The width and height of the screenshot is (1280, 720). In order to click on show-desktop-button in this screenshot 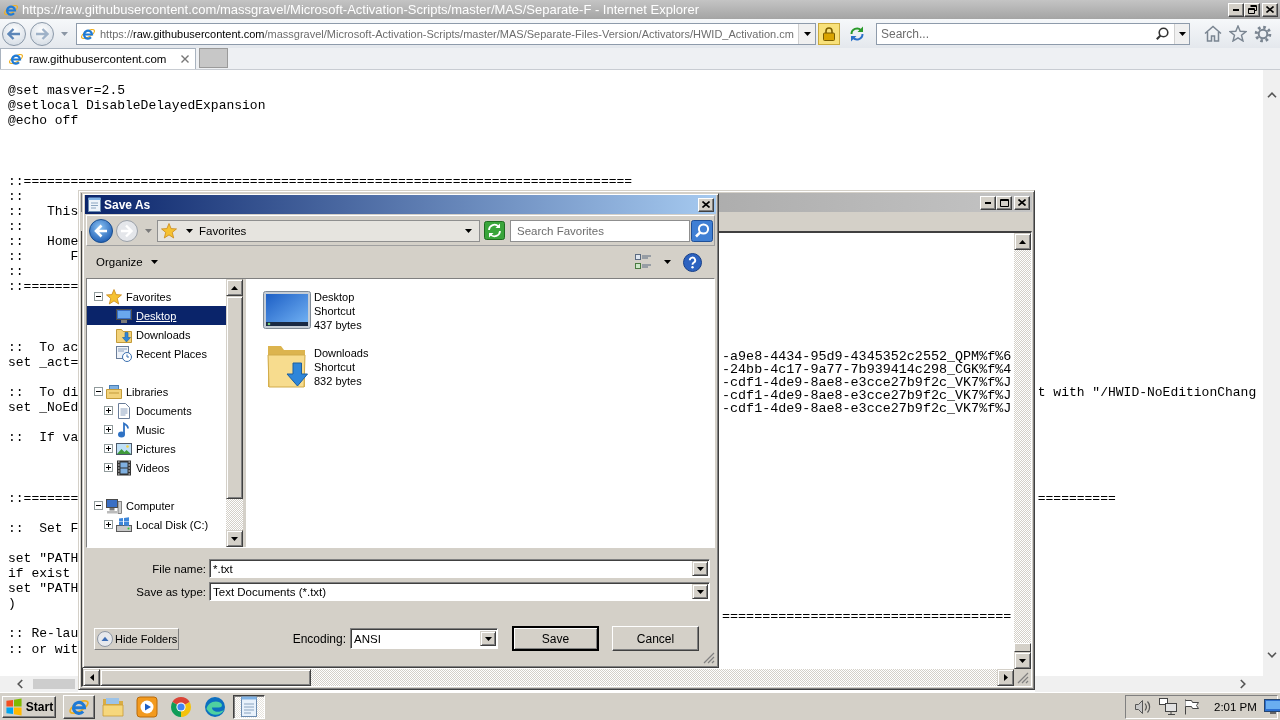, I will do `click(1271, 706)`.